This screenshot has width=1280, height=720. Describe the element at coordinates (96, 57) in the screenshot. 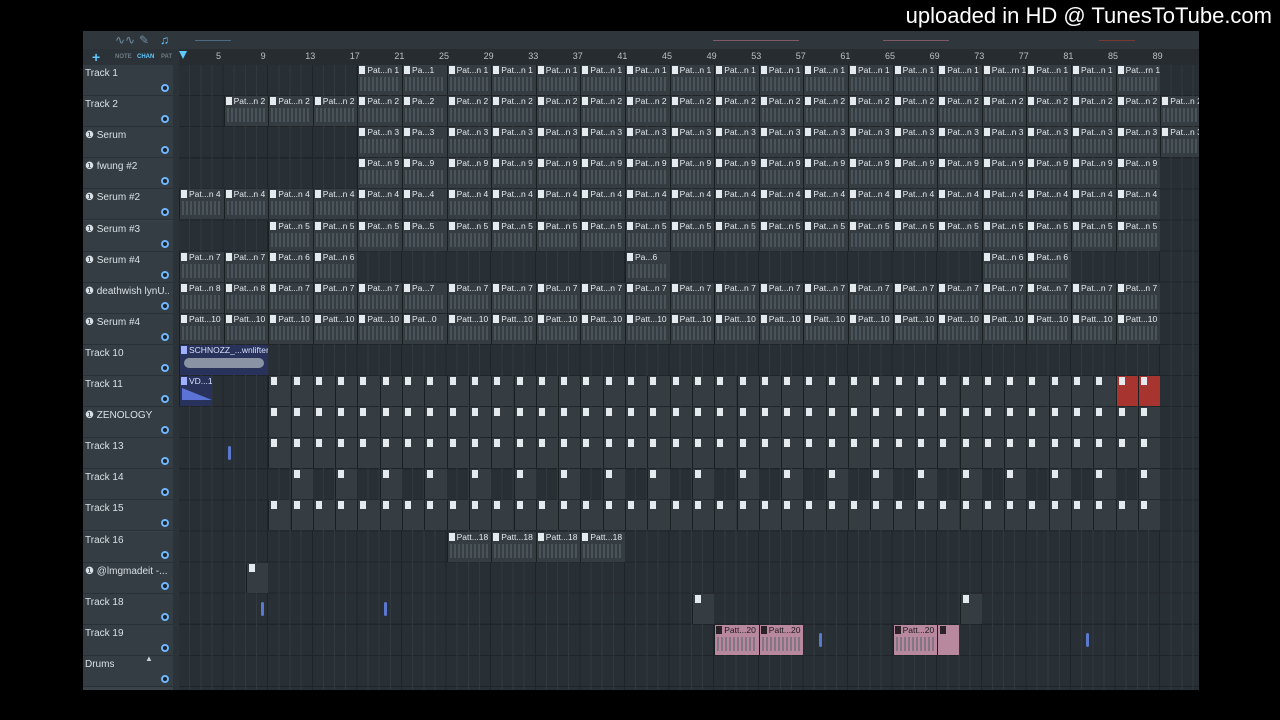

I see `add-track-button: +` at that location.